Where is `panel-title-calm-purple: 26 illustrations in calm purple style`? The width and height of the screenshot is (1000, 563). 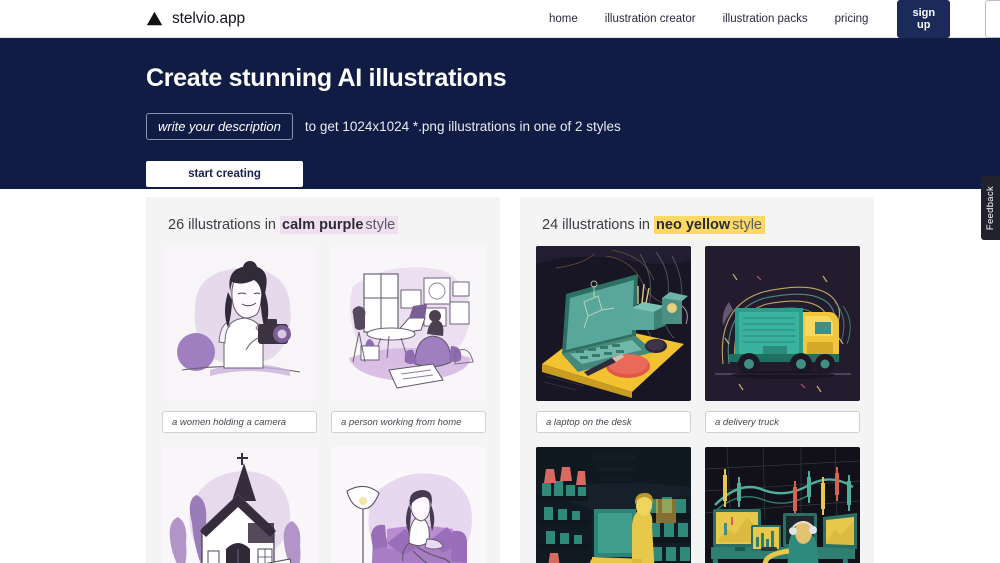 panel-title-calm-purple: 26 illustrations in calm purple style is located at coordinates (326, 225).